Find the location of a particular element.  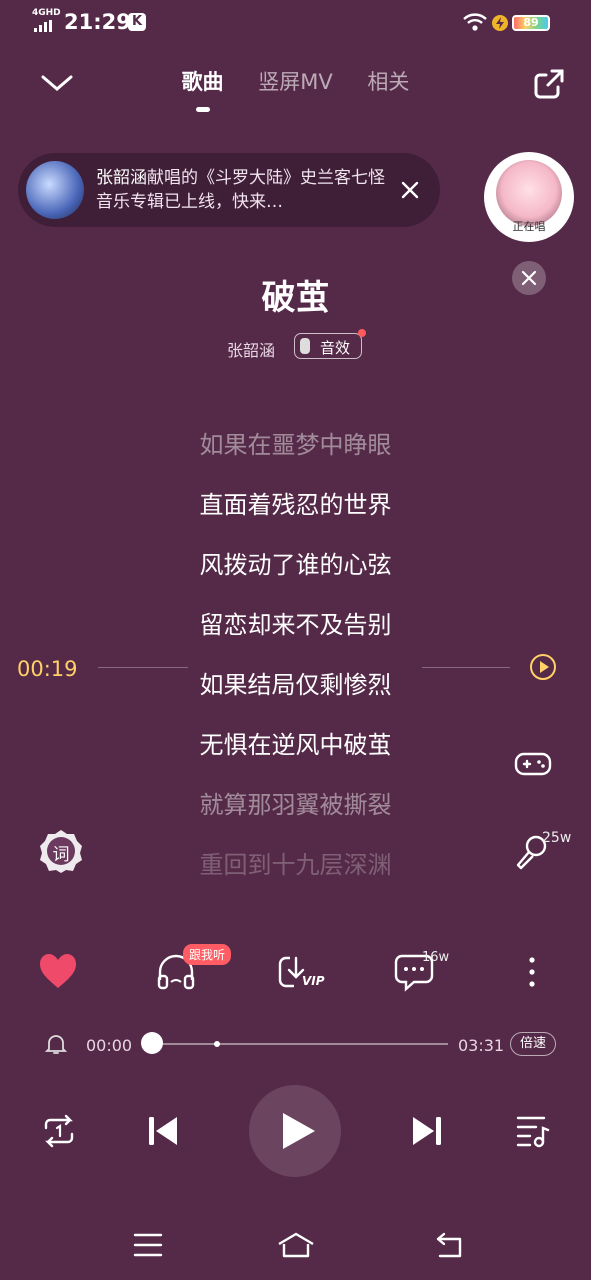

play-icon is located at coordinates (299, 1131).